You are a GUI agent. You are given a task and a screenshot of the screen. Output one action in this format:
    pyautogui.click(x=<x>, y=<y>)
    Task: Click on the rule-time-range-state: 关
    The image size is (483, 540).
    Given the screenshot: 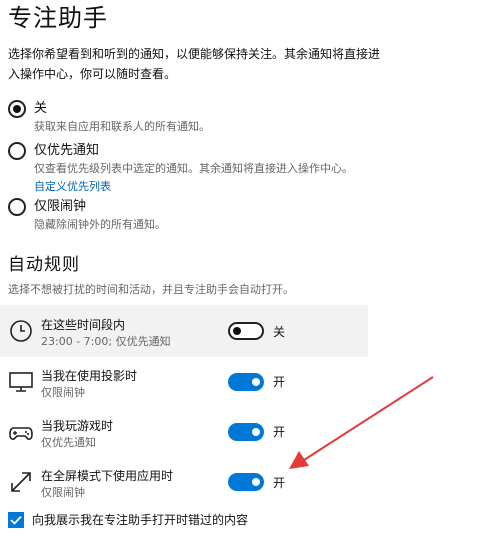 What is the action you would take?
    pyautogui.click(x=279, y=332)
    